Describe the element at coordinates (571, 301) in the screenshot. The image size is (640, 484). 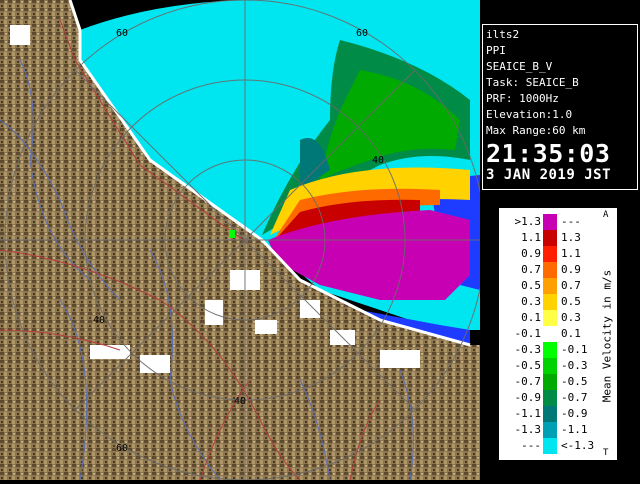
I see `legend-high-value: 0.5` at that location.